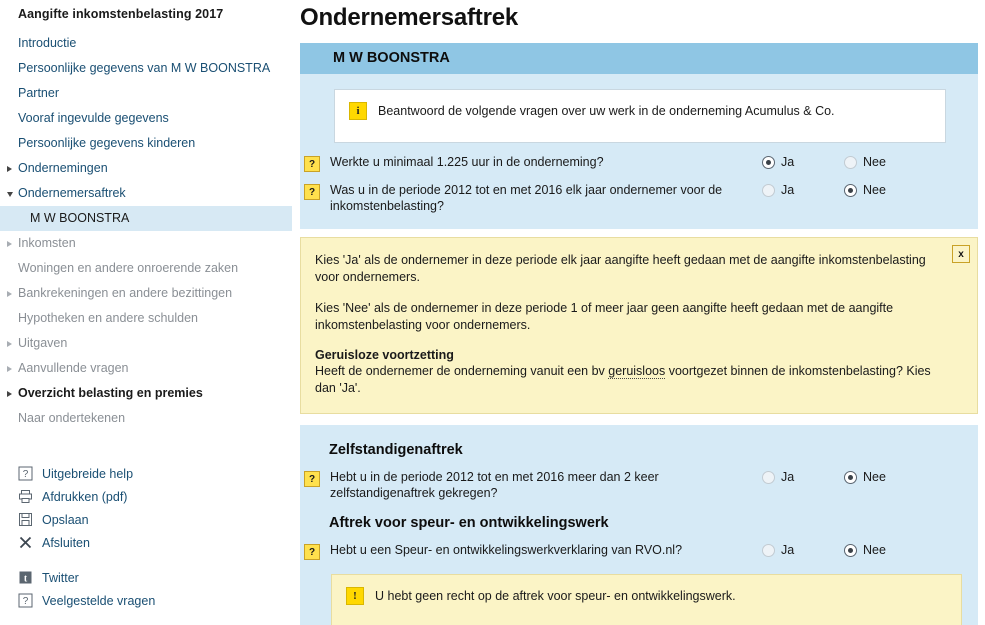  I want to click on sidebar-item-label: Uitgaven, so click(43, 343).